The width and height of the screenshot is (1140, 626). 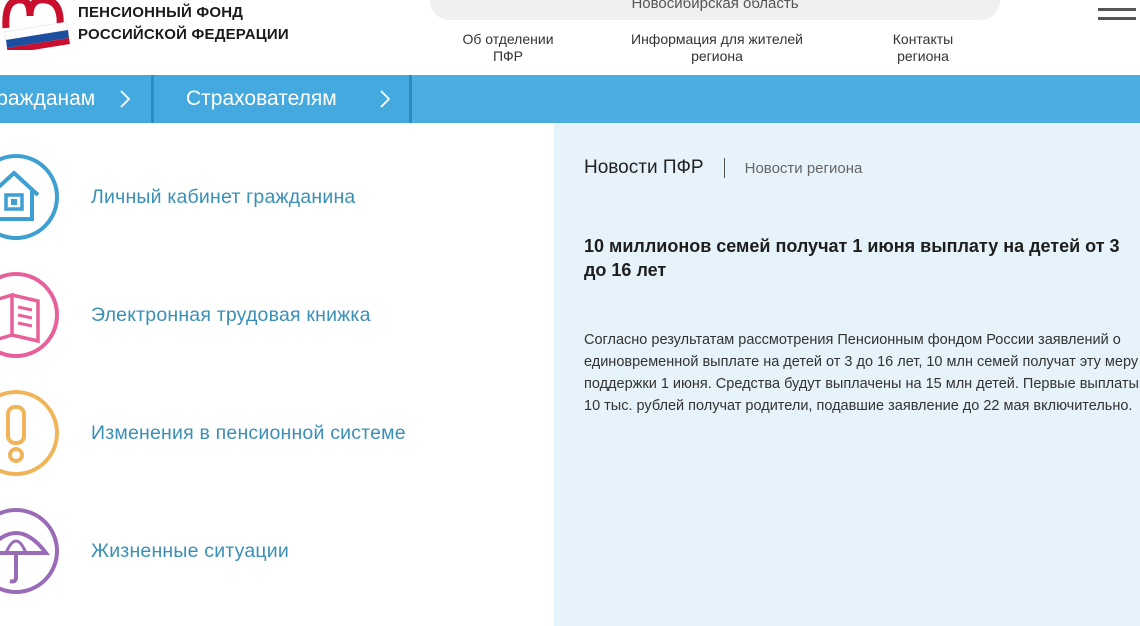 I want to click on service-personal-account-label: Личный кабинет гражданина, so click(x=223, y=197).